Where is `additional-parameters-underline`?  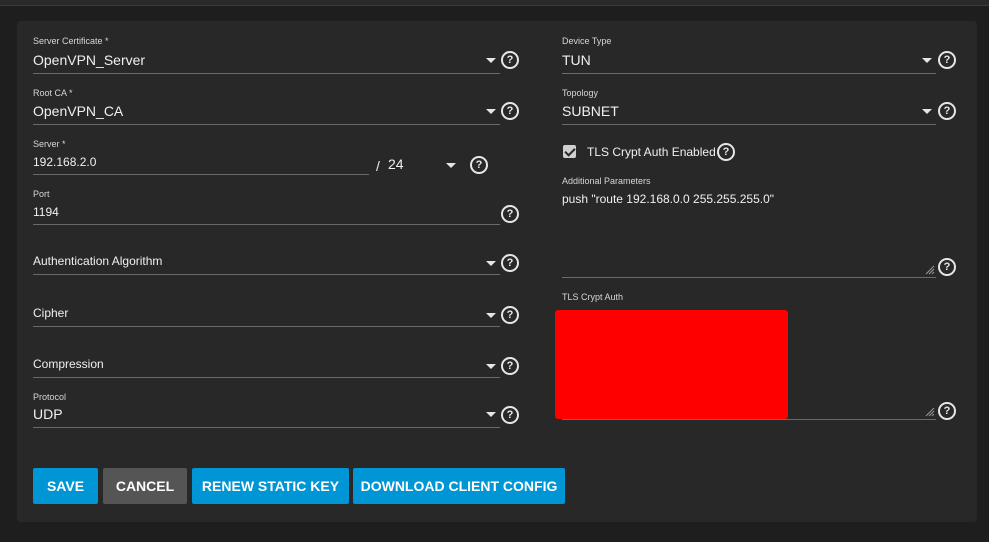 additional-parameters-underline is located at coordinates (749, 277).